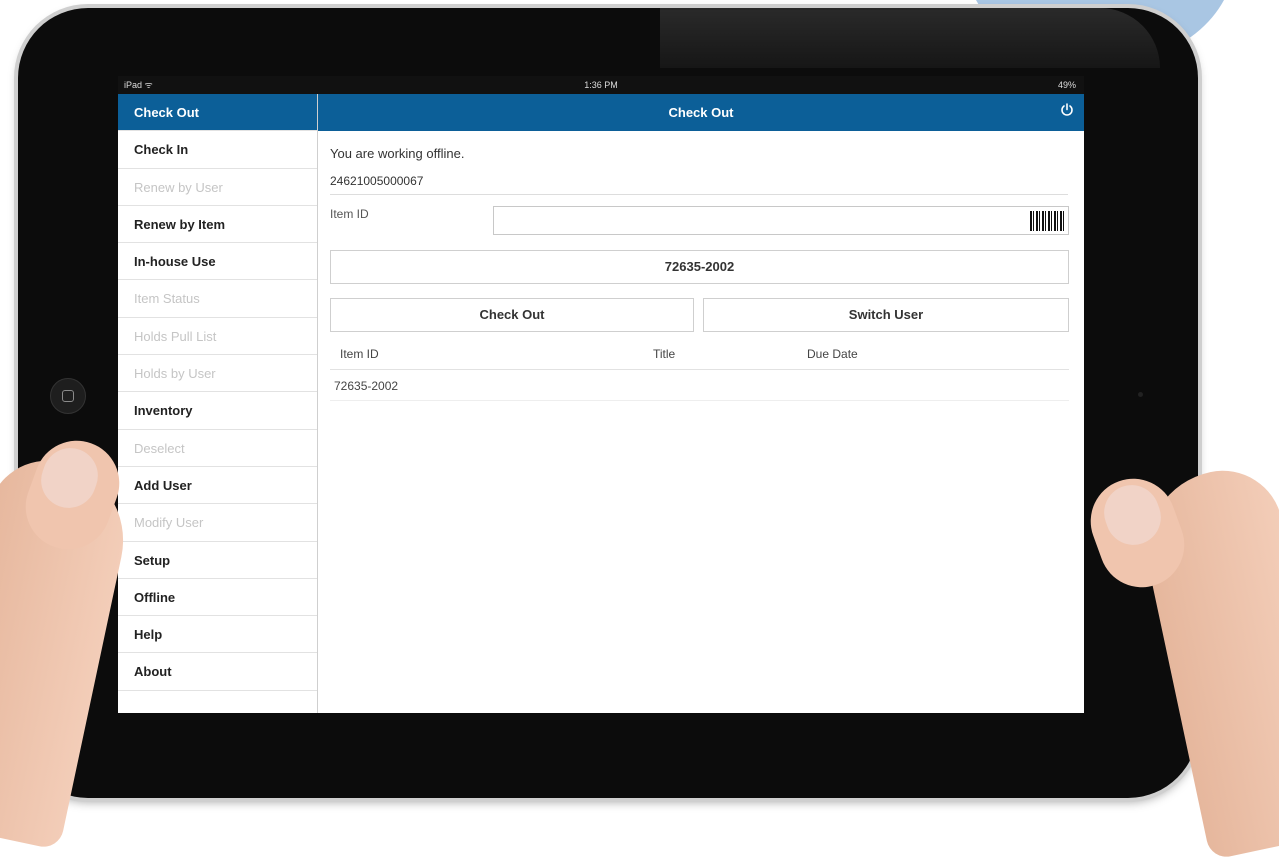 The image size is (1279, 860). What do you see at coordinates (699, 184) in the screenshot?
I see `user-id-value: 24621005000067` at bounding box center [699, 184].